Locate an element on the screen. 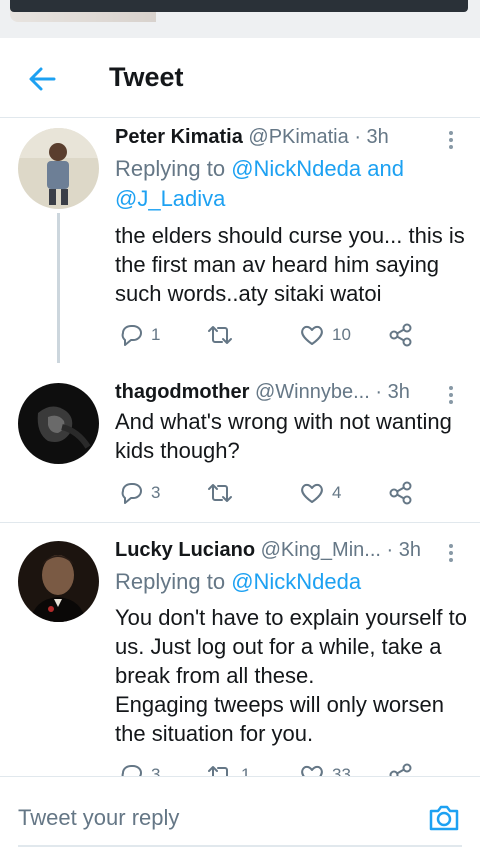 The image size is (480, 854). tweet-text-line: the first man av heard him saying is located at coordinates (277, 264).